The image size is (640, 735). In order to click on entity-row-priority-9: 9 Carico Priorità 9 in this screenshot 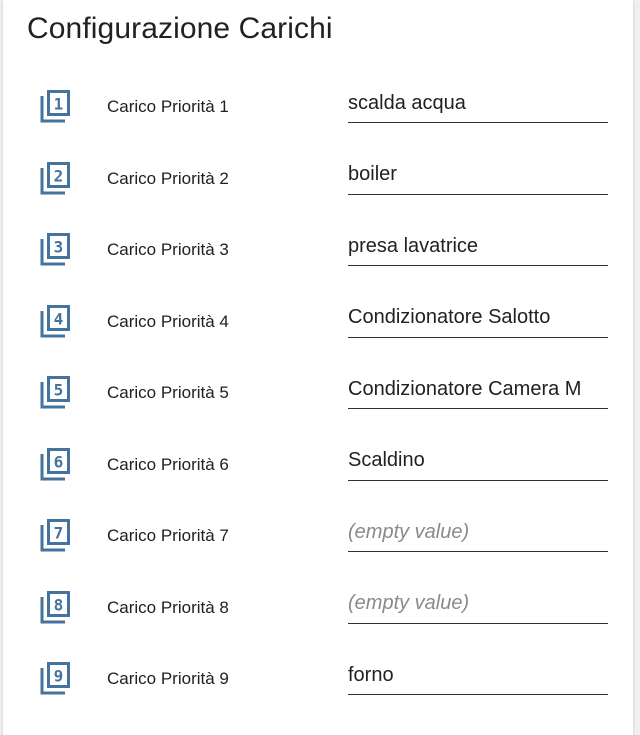, I will do `click(318, 678)`.